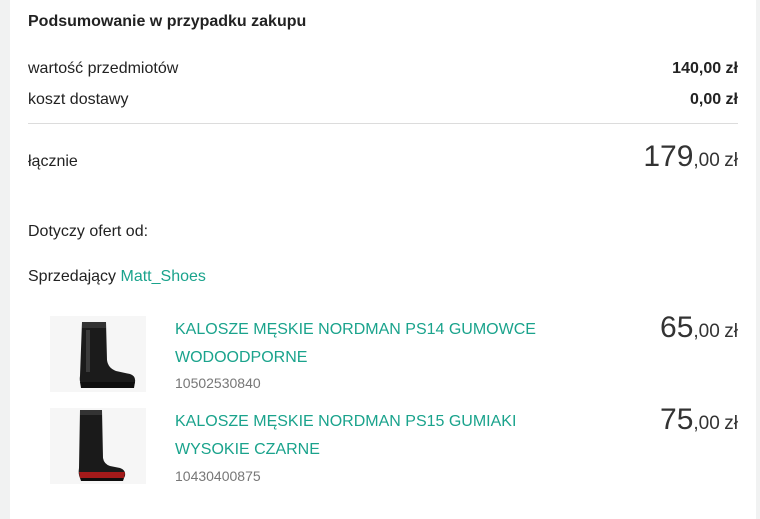 This screenshot has height=519, width=760. I want to click on shipping-value: 0,00 zł, so click(713, 99).